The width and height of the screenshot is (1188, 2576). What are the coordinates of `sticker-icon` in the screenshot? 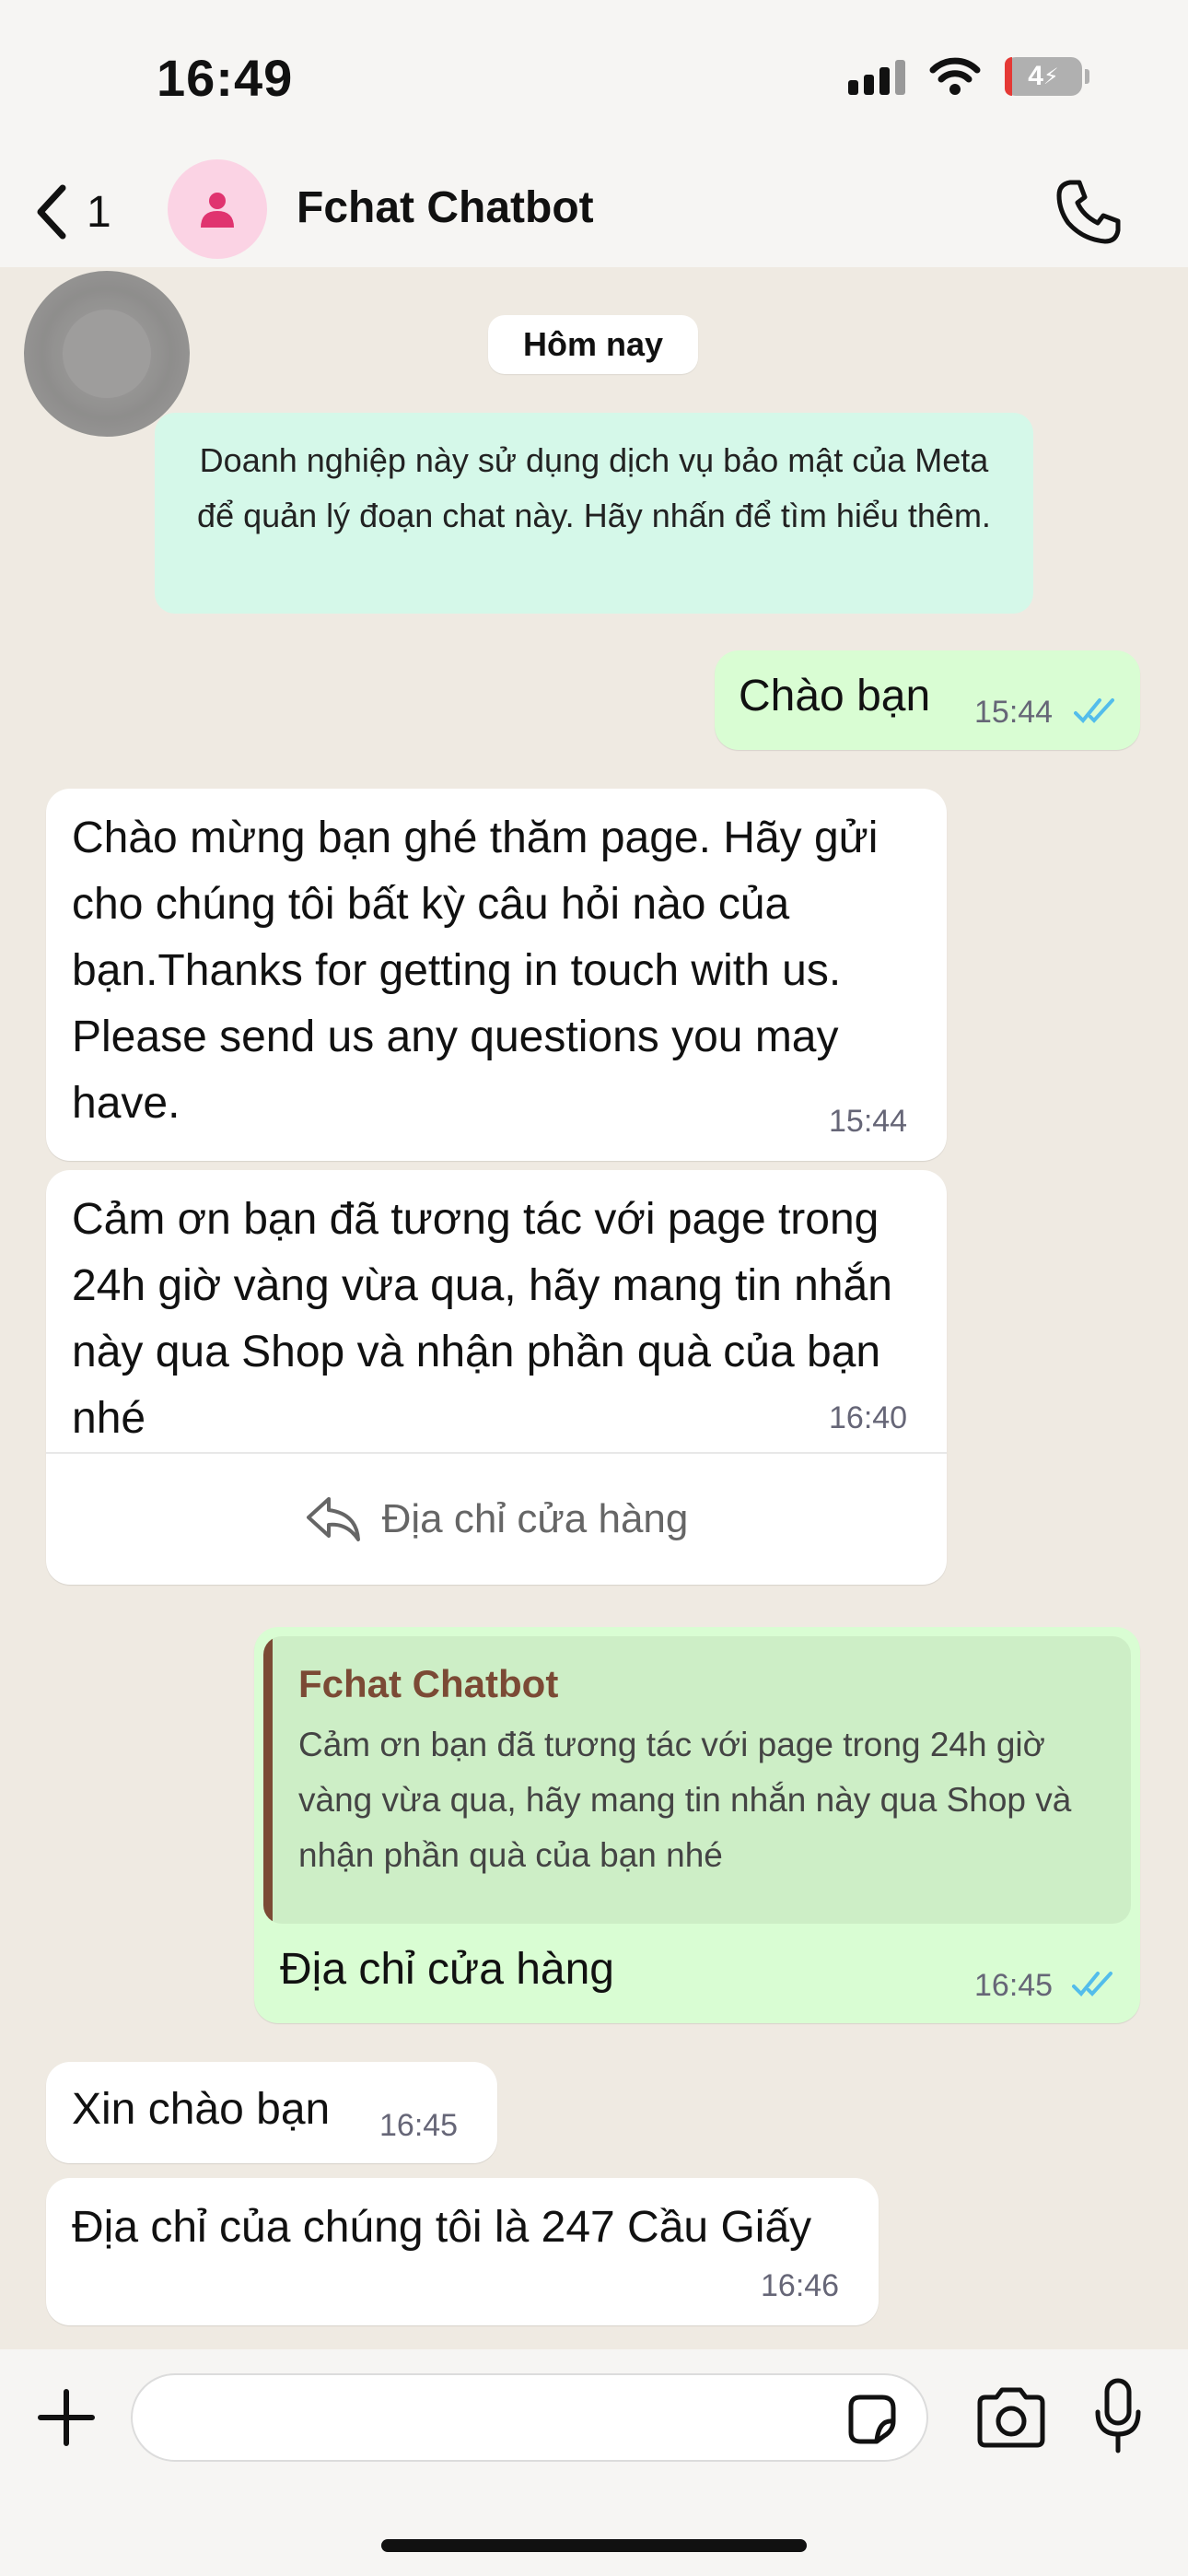 It's located at (871, 2419).